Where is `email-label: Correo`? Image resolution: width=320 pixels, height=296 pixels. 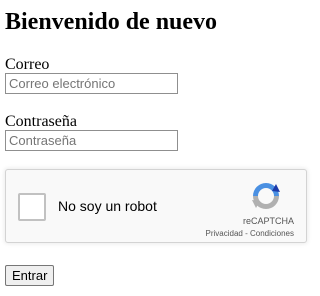
email-label: Correo is located at coordinates (27, 64).